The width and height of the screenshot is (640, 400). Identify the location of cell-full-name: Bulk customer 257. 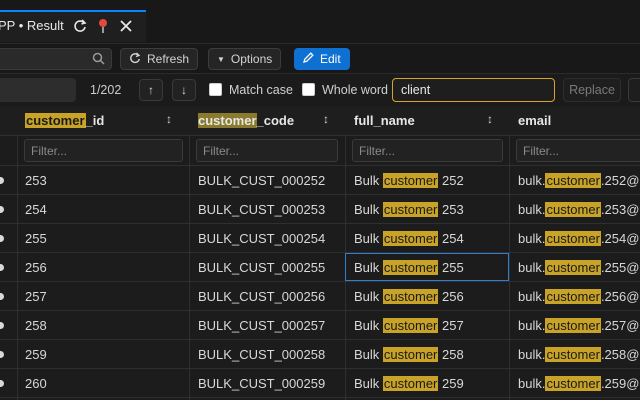
(409, 325).